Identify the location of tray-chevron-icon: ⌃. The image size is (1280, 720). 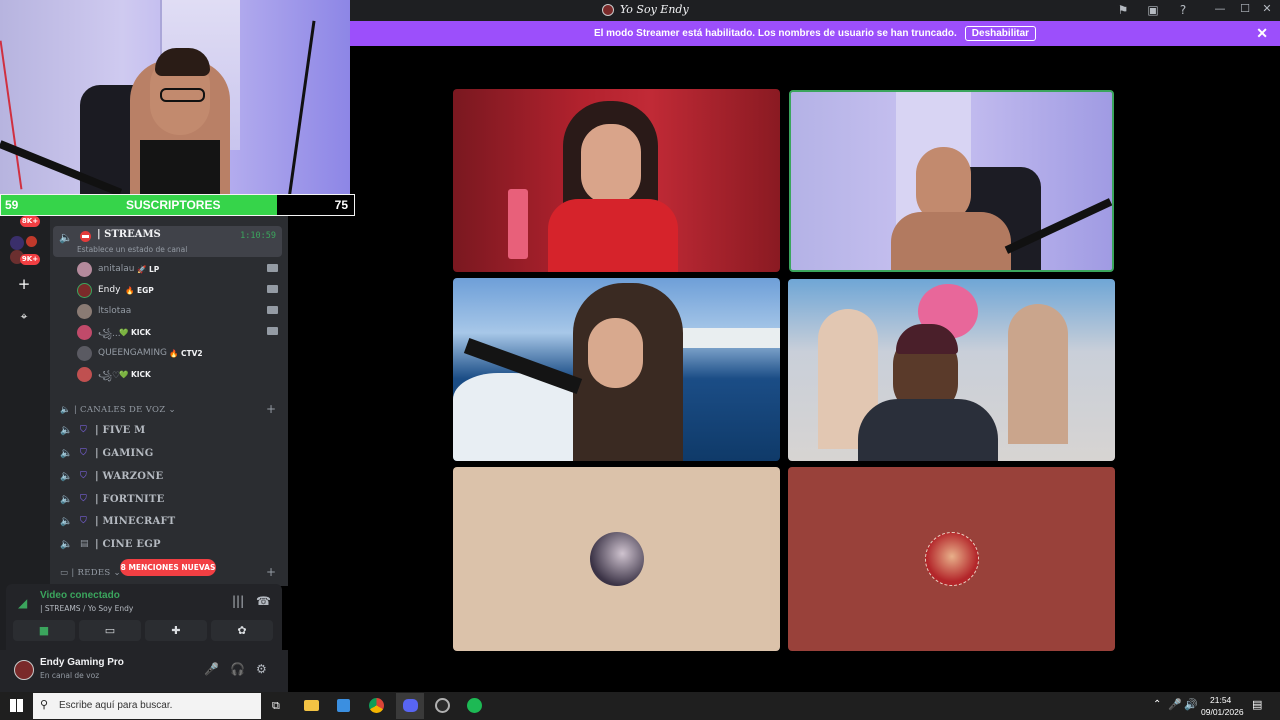
(1157, 704).